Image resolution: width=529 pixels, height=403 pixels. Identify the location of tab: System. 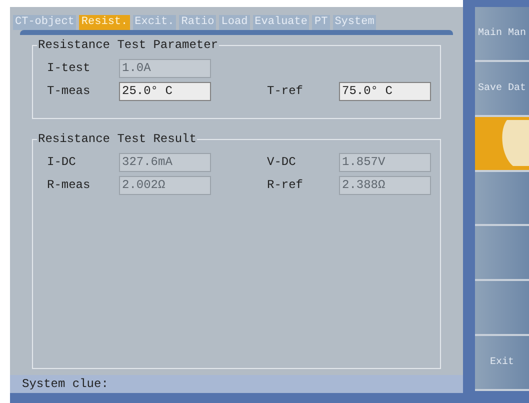
(354, 22).